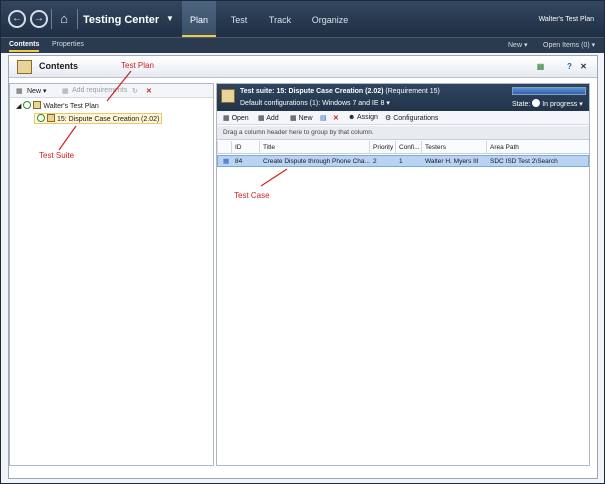  What do you see at coordinates (274, 177) in the screenshot?
I see `test-case-arrow` at bounding box center [274, 177].